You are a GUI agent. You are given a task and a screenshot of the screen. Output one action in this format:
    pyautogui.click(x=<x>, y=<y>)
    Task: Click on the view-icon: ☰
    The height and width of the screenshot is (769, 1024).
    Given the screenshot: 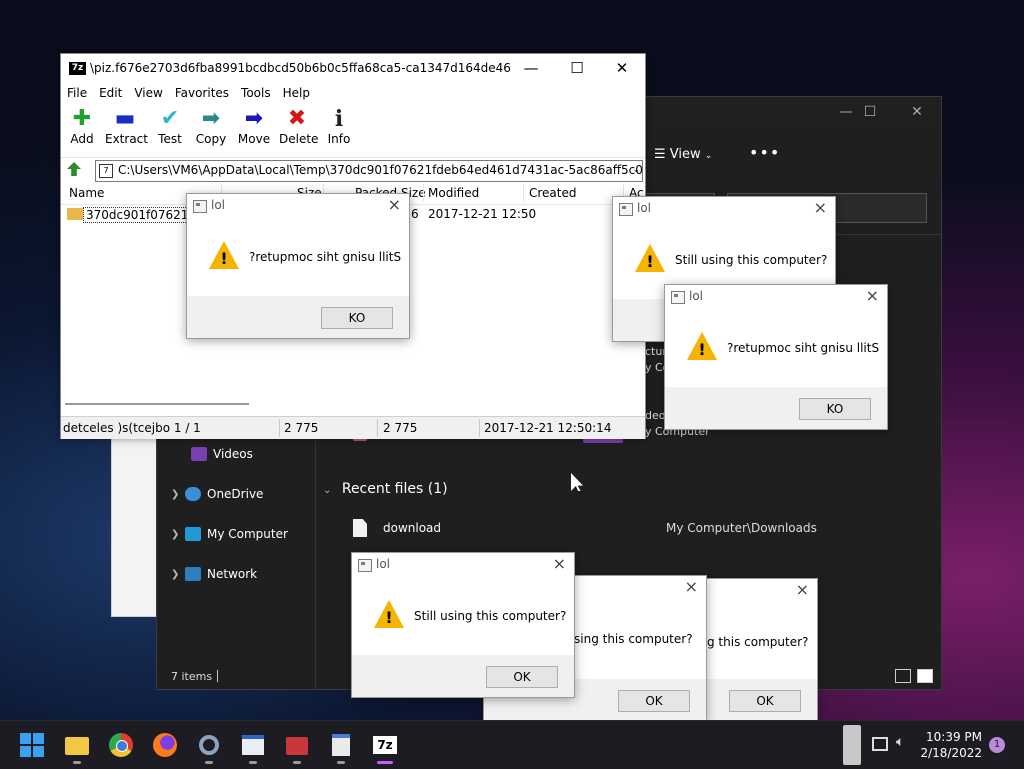 What is the action you would take?
    pyautogui.click(x=660, y=154)
    